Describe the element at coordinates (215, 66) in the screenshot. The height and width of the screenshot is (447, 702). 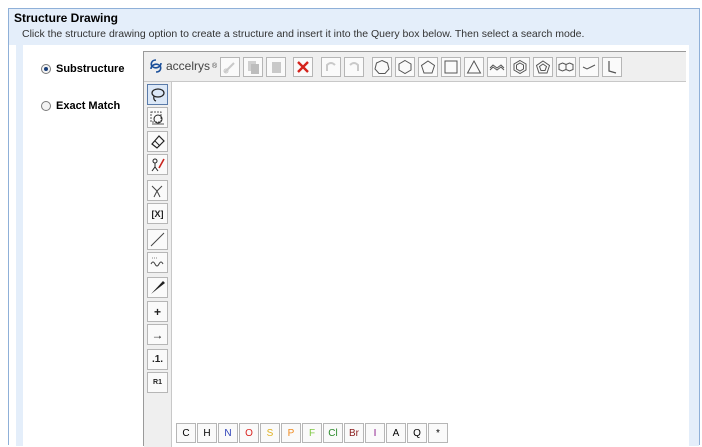
I see `accelrys-logo-mark: ®` at that location.